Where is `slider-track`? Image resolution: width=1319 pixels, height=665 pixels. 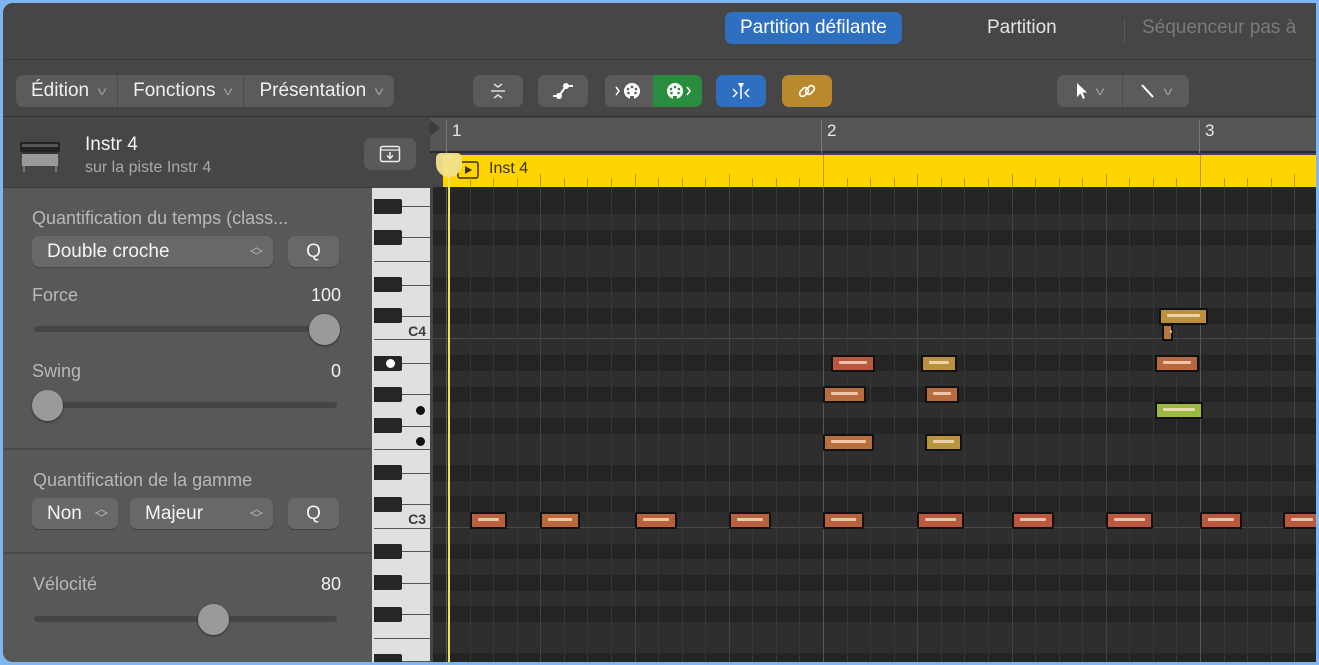
slider-track is located at coordinates (185, 405).